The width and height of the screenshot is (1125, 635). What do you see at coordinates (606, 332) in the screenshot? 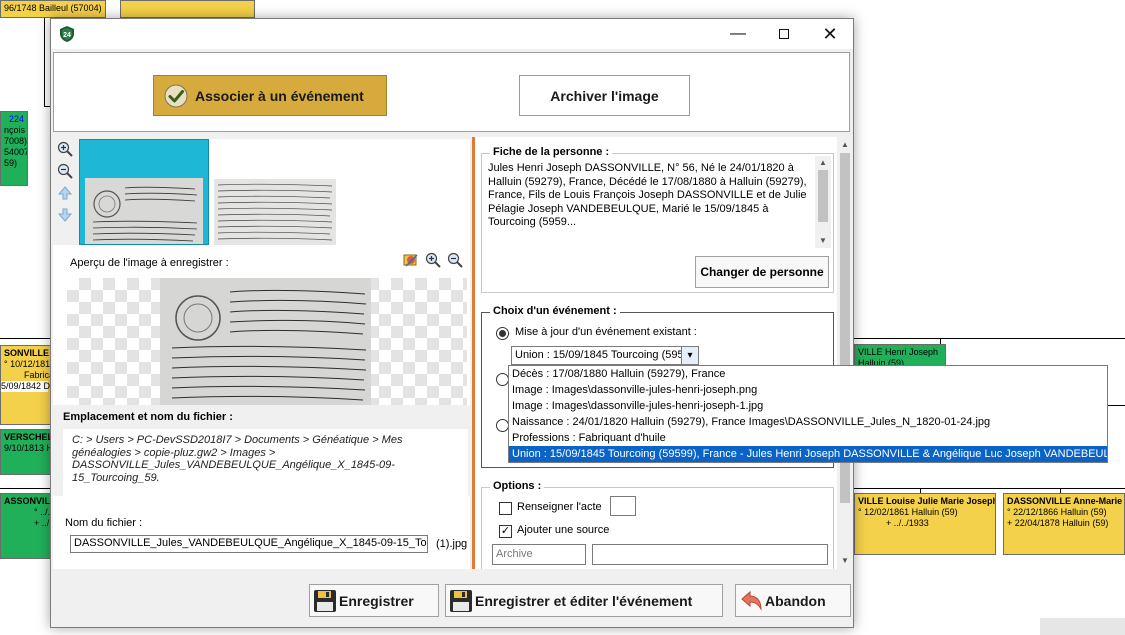
I see `update-existing-event-label: Mise à jour d'un événement existant :` at bounding box center [606, 332].